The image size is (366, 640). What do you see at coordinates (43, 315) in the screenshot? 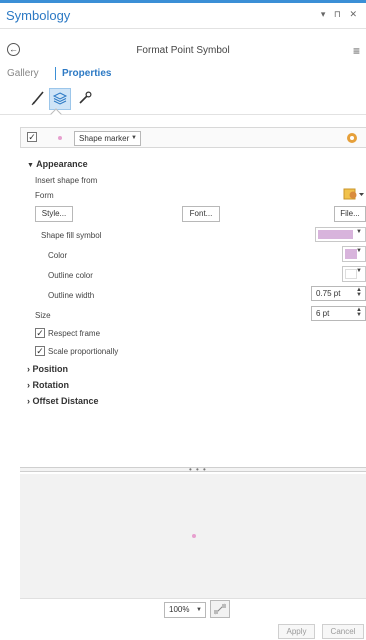
I see `size-label: Size` at bounding box center [43, 315].